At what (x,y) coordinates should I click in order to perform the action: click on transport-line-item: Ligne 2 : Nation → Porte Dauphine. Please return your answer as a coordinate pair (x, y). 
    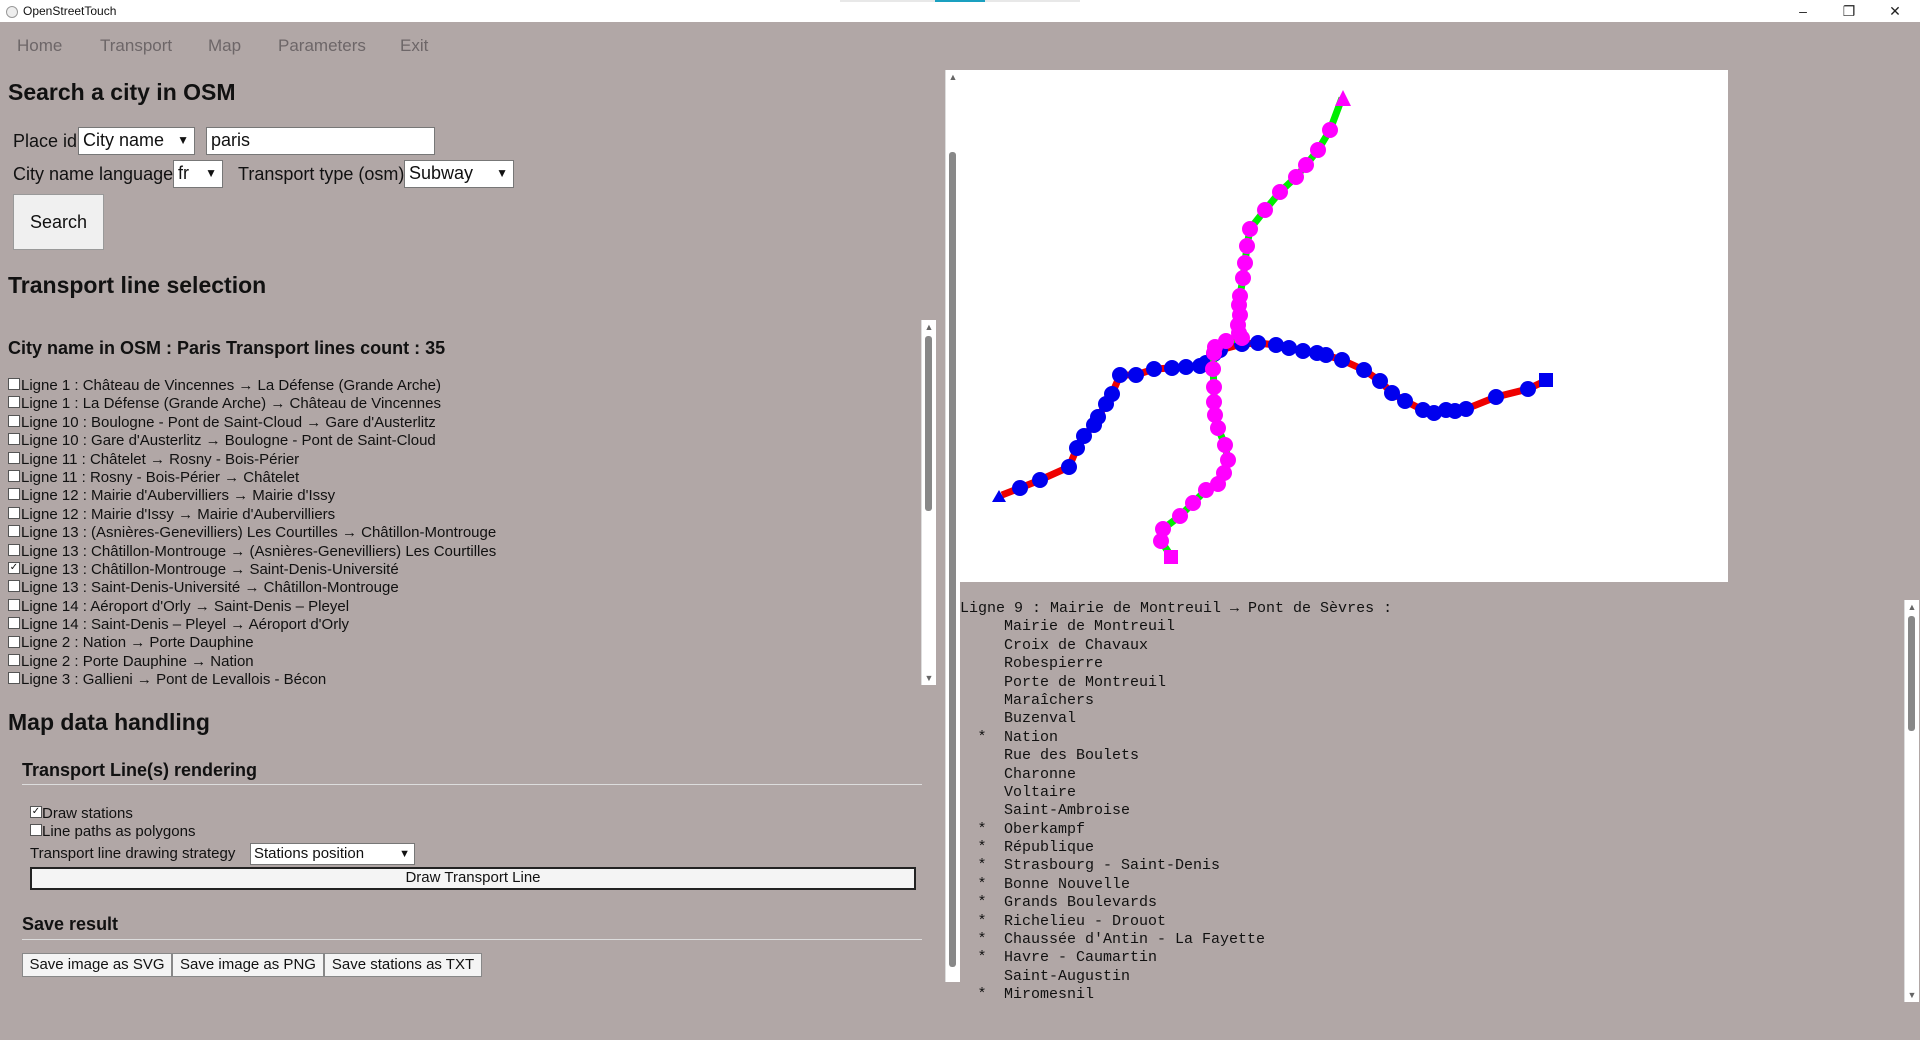
    Looking at the image, I should click on (458, 643).